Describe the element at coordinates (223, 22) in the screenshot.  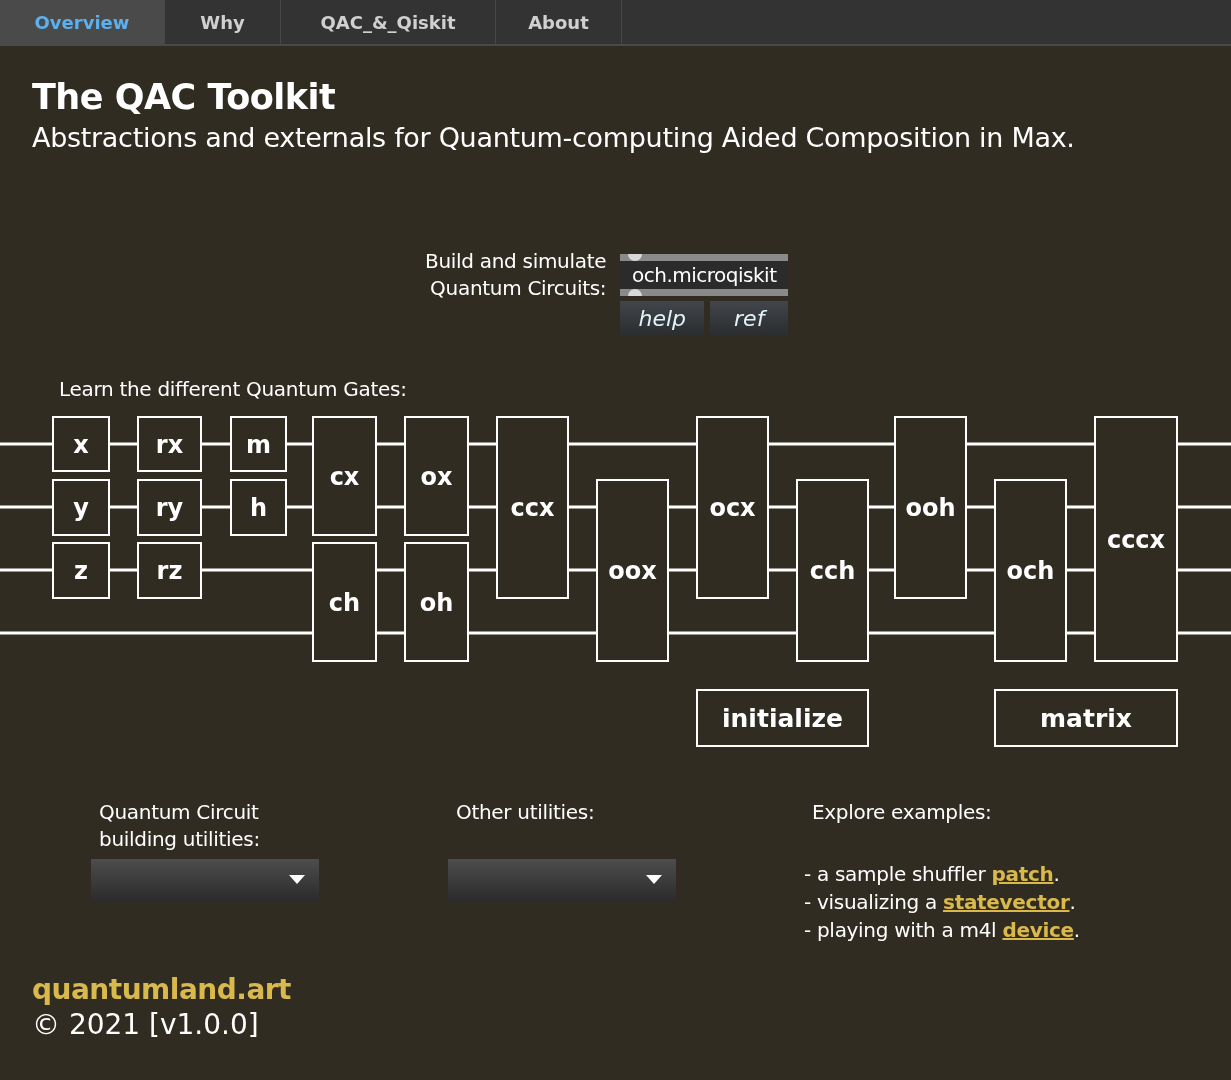
I see `nav-tab: Why` at that location.